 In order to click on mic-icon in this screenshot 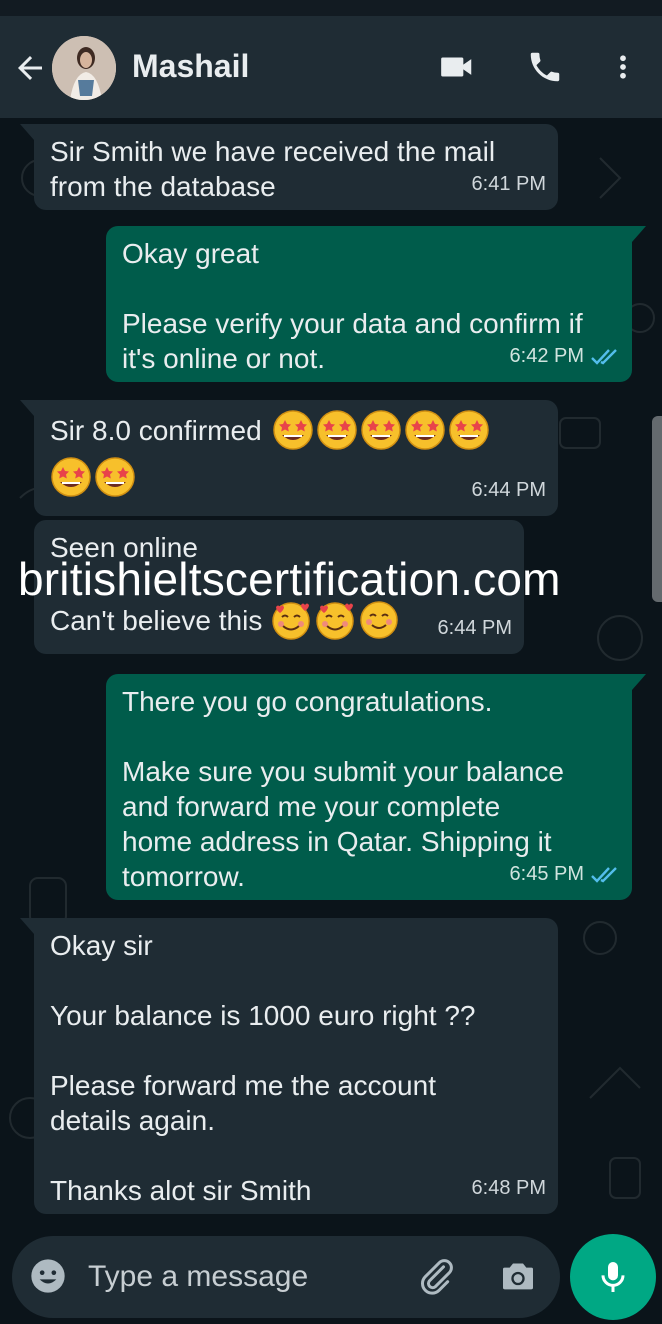, I will do `click(613, 1277)`.